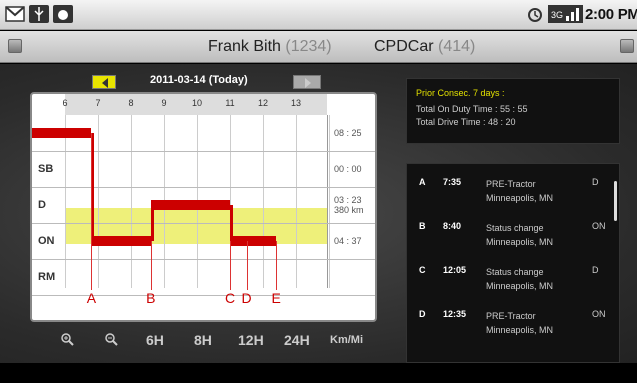  What do you see at coordinates (472, 109) in the screenshot?
I see `on-duty-total: Total On Duty Time : 55 : 55` at bounding box center [472, 109].